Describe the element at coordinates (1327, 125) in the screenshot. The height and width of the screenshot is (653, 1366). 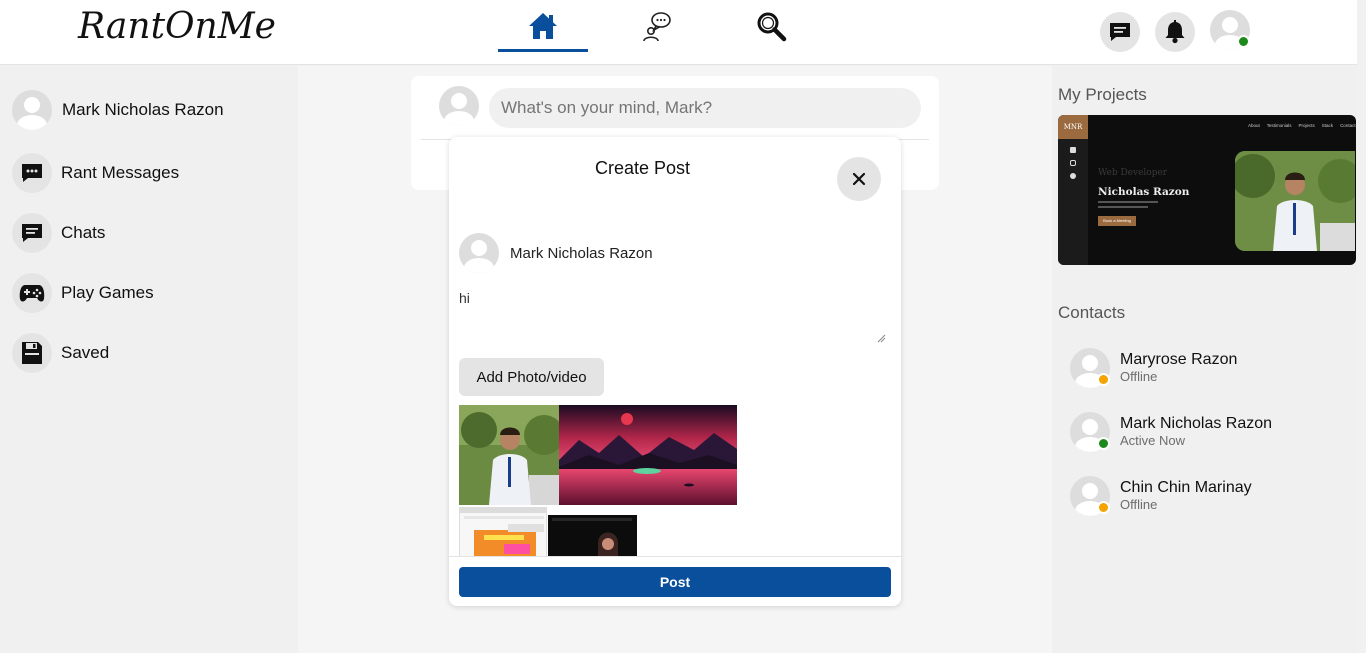
I see `project-nav-item: Stack` at that location.